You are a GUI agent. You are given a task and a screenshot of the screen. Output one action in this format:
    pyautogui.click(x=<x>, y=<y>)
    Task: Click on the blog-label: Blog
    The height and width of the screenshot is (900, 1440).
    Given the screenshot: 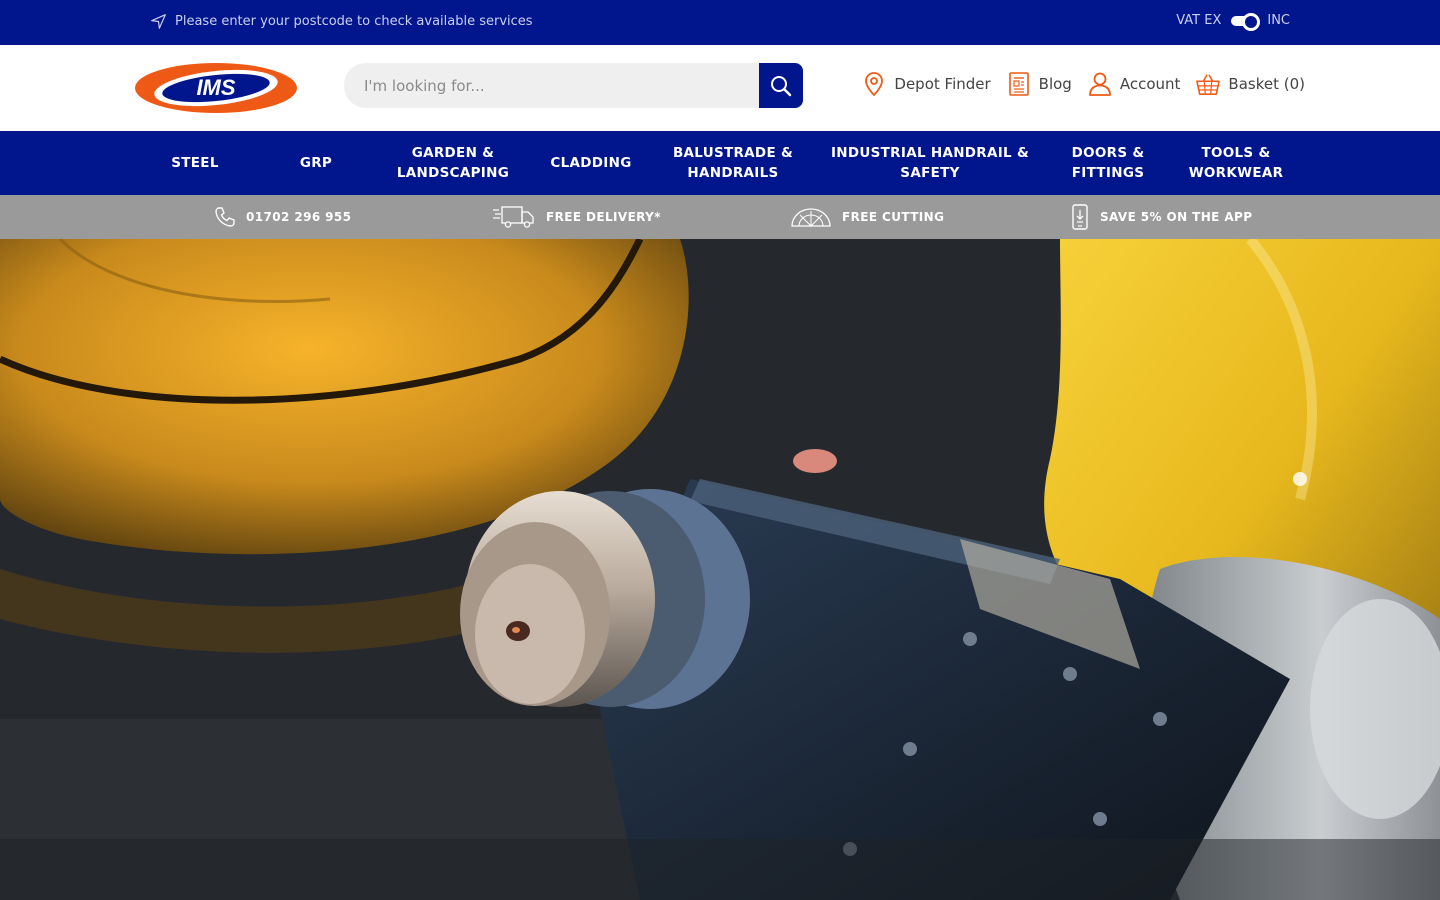 What is the action you would take?
    pyautogui.click(x=1055, y=84)
    